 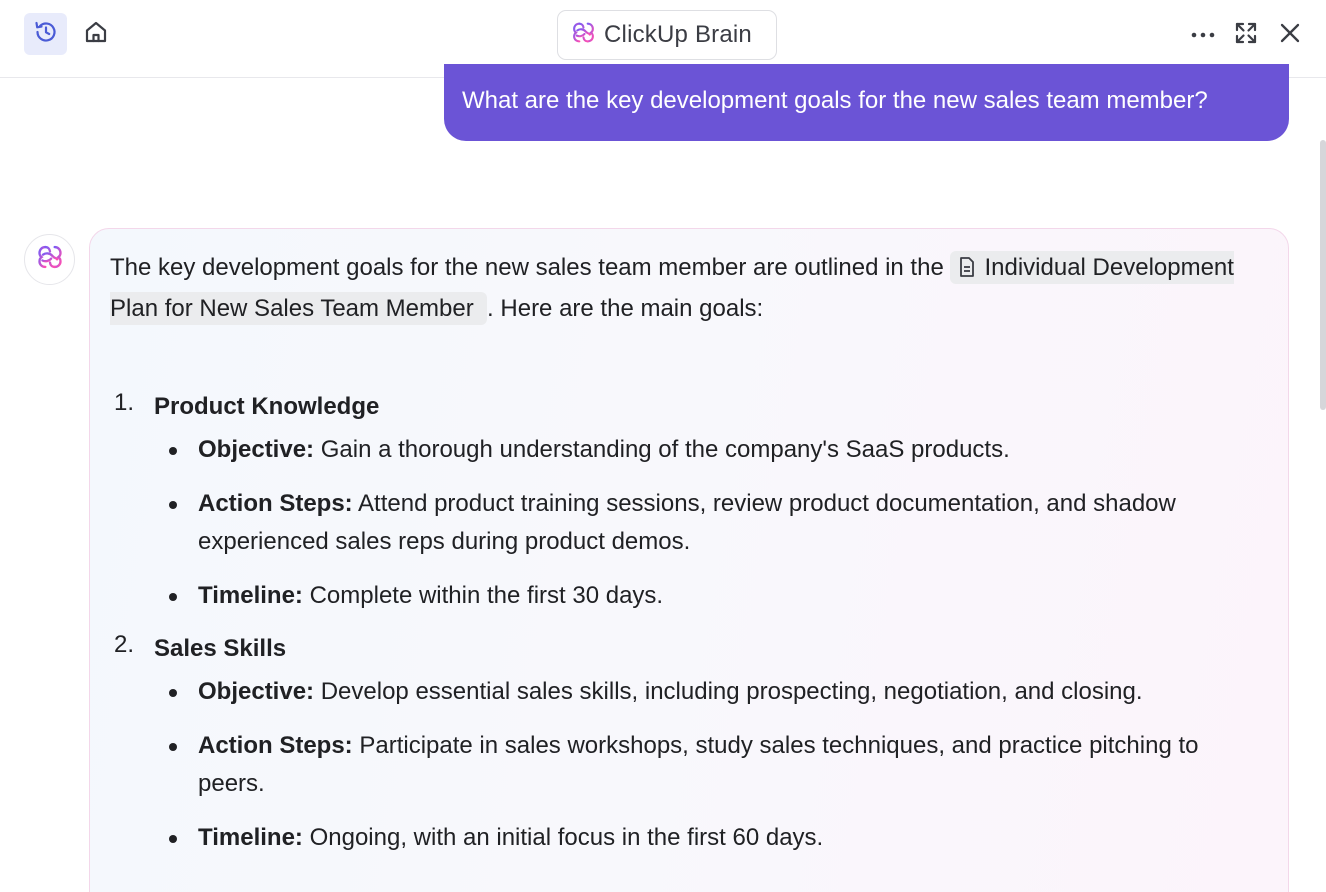 I want to click on home-icon, so click(x=96, y=34).